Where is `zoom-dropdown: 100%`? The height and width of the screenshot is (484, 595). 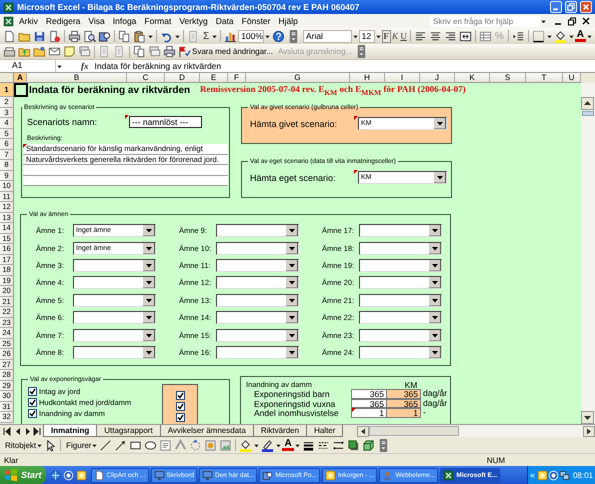 zoom-dropdown: 100% is located at coordinates (251, 36).